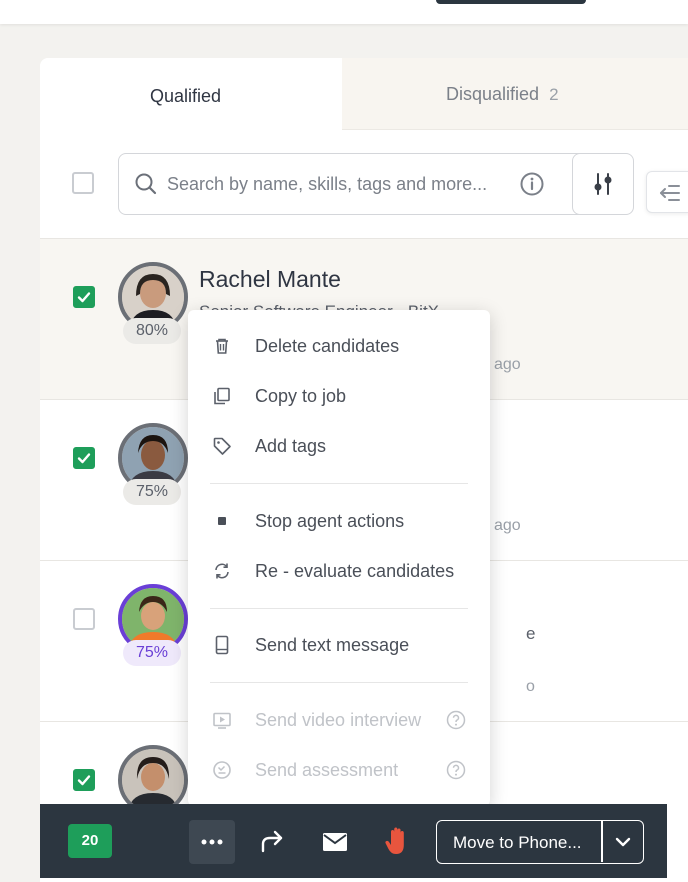  I want to click on copy-icon, so click(222, 398).